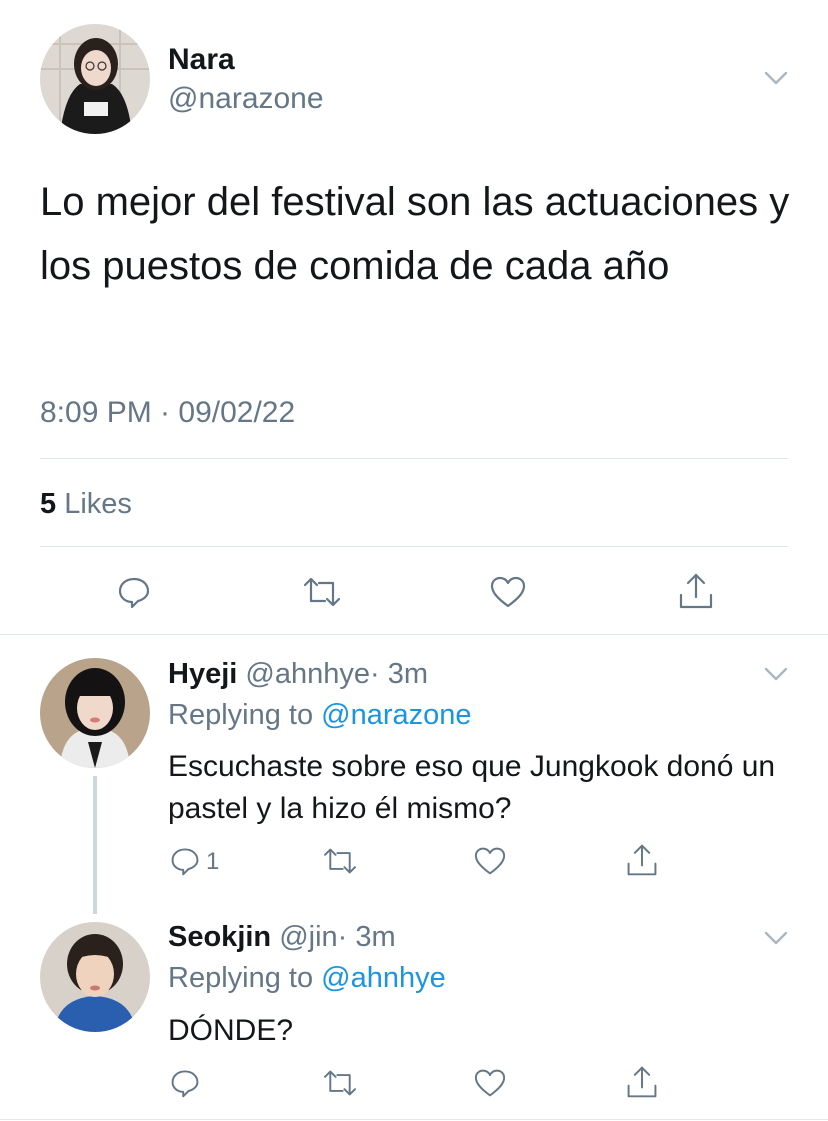 The height and width of the screenshot is (1121, 828). Describe the element at coordinates (396, 715) in the screenshot. I see `replying-to-link: @narazone` at that location.